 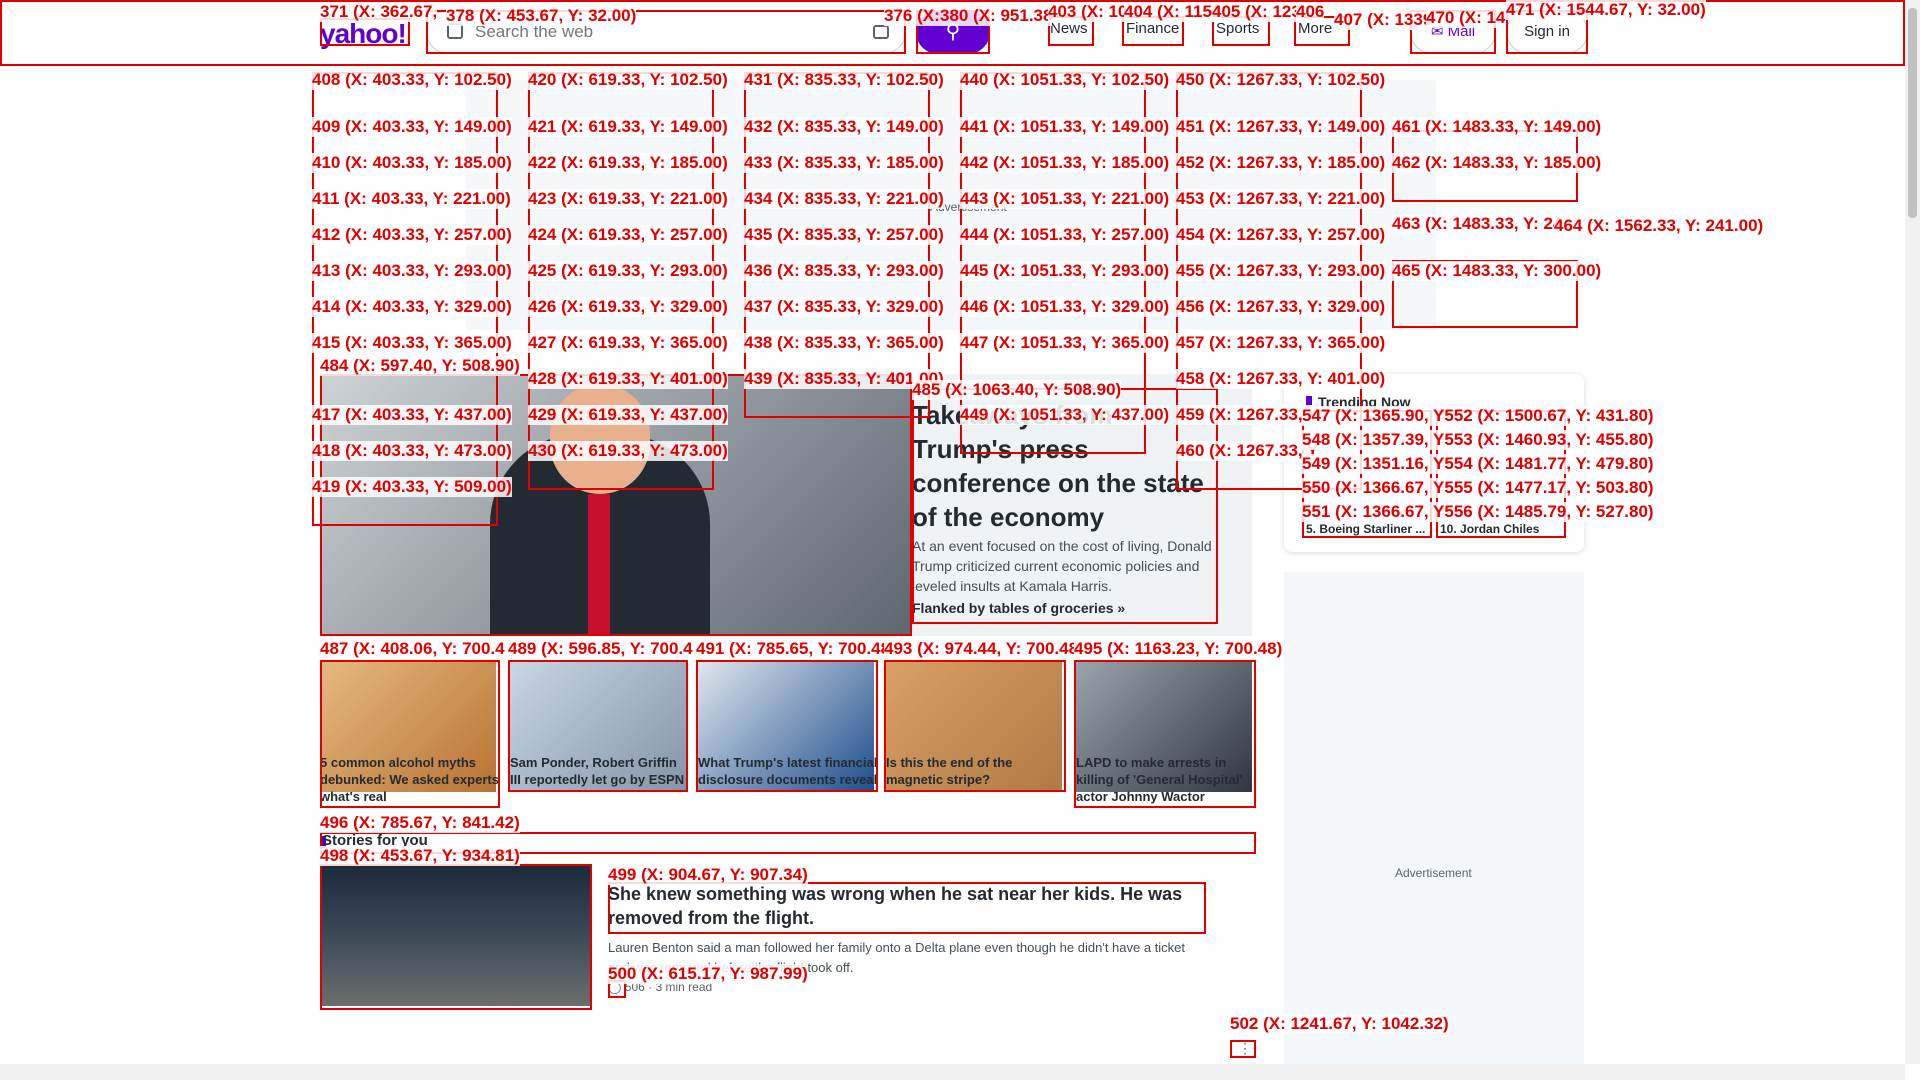 I want to click on nav-news: News, so click(x=1069, y=28).